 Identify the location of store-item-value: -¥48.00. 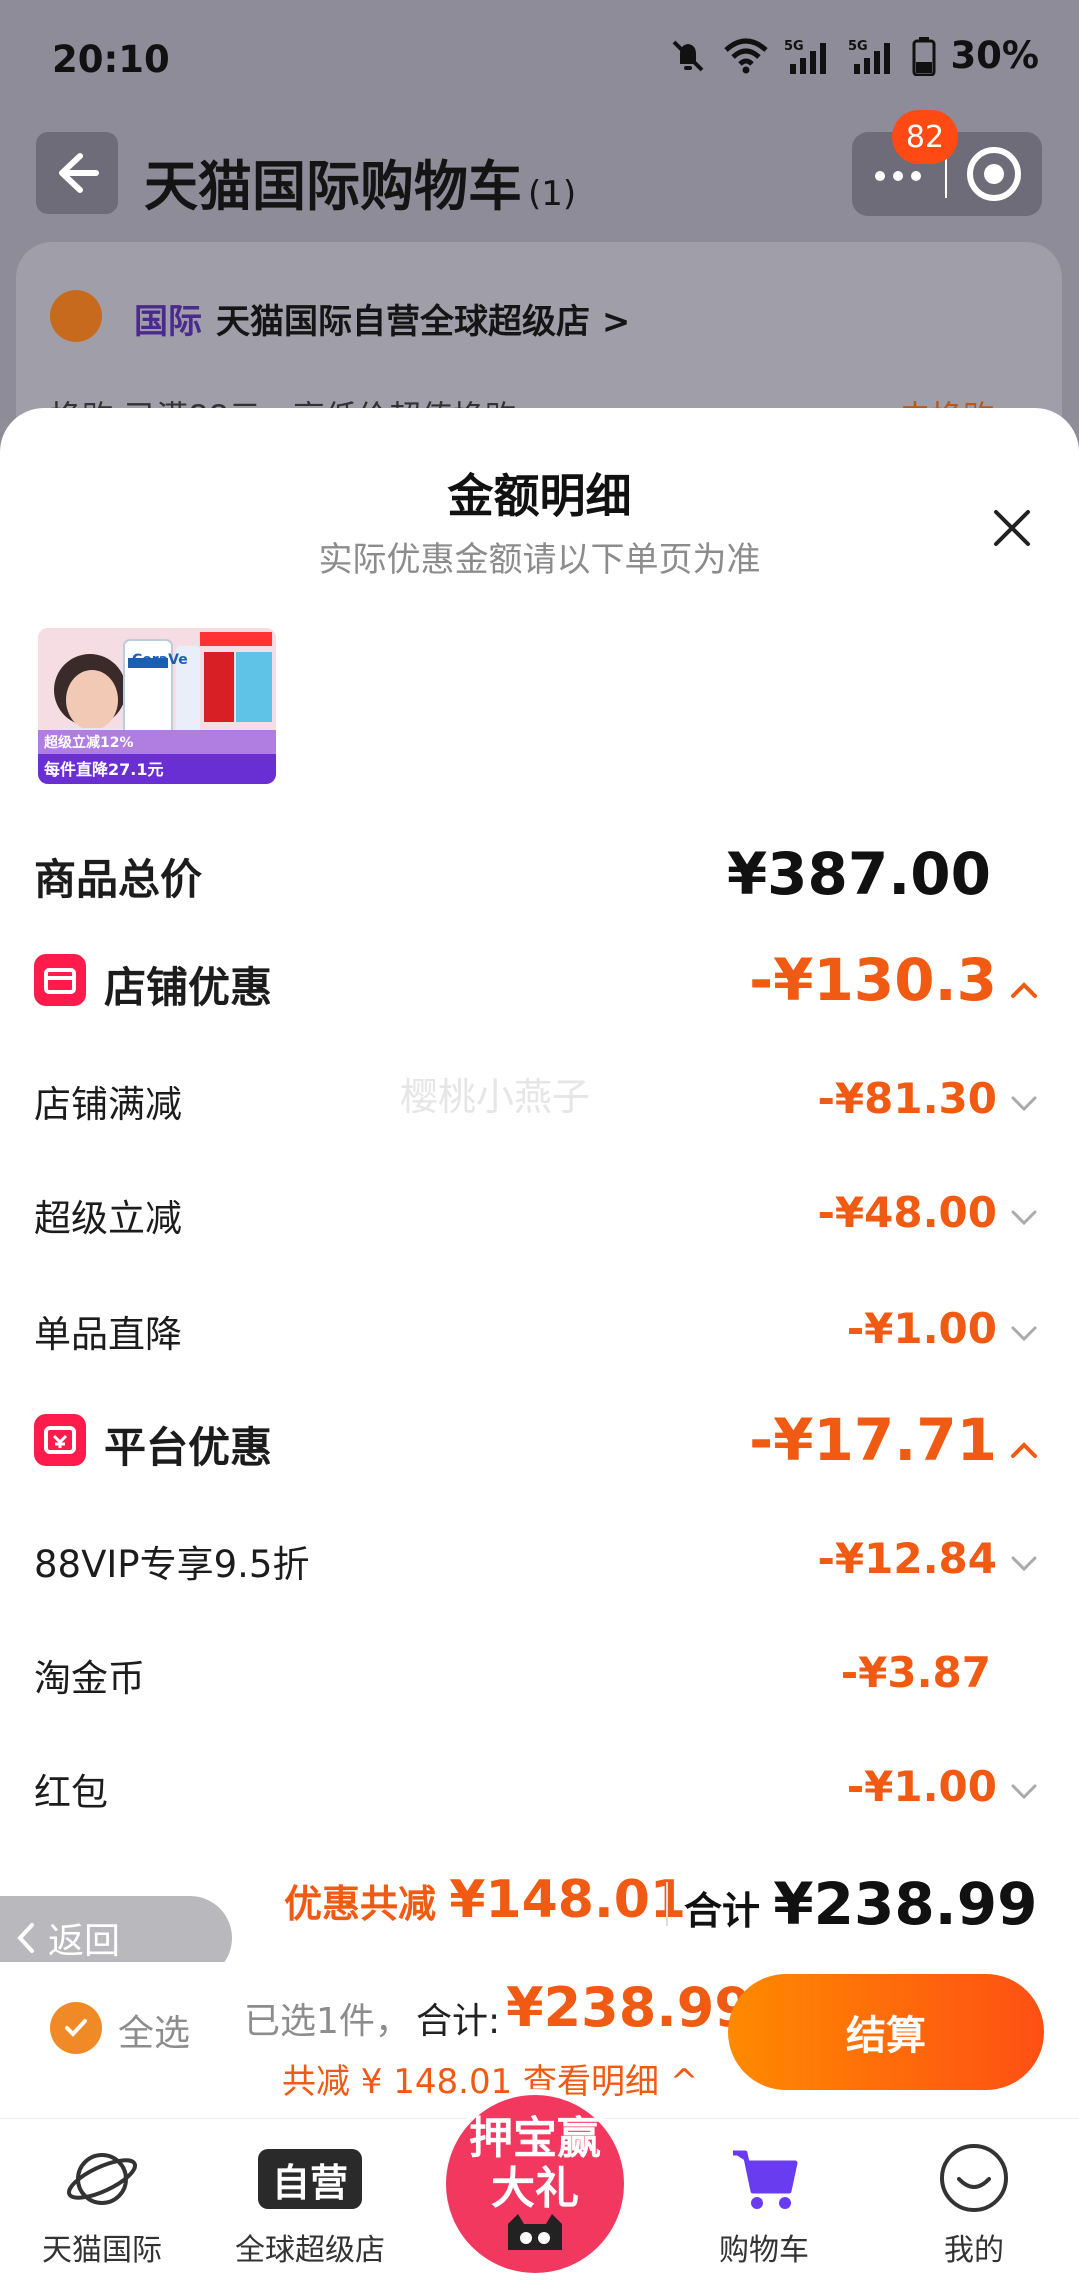
(907, 1212).